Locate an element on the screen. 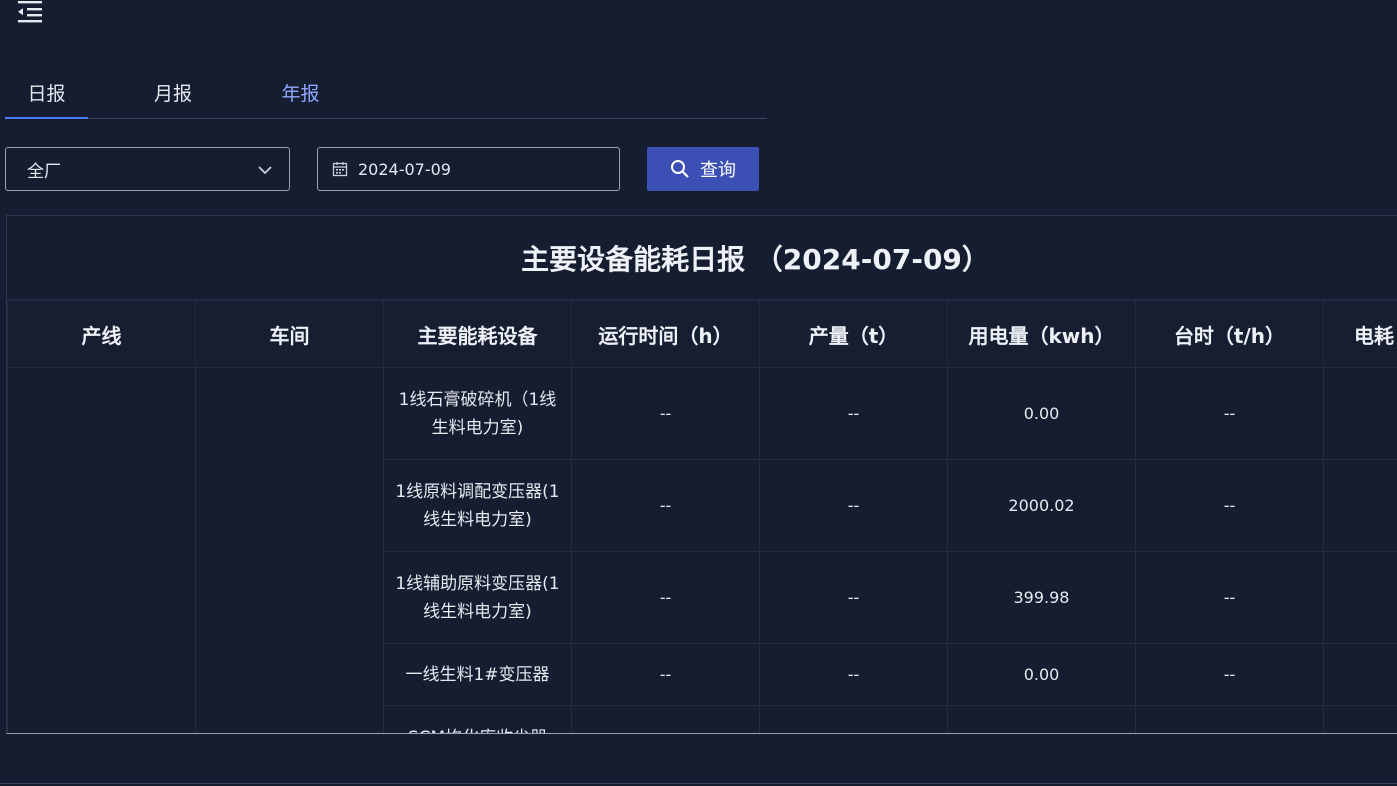 The image size is (1397, 786). output-cell is located at coordinates (853, 719).